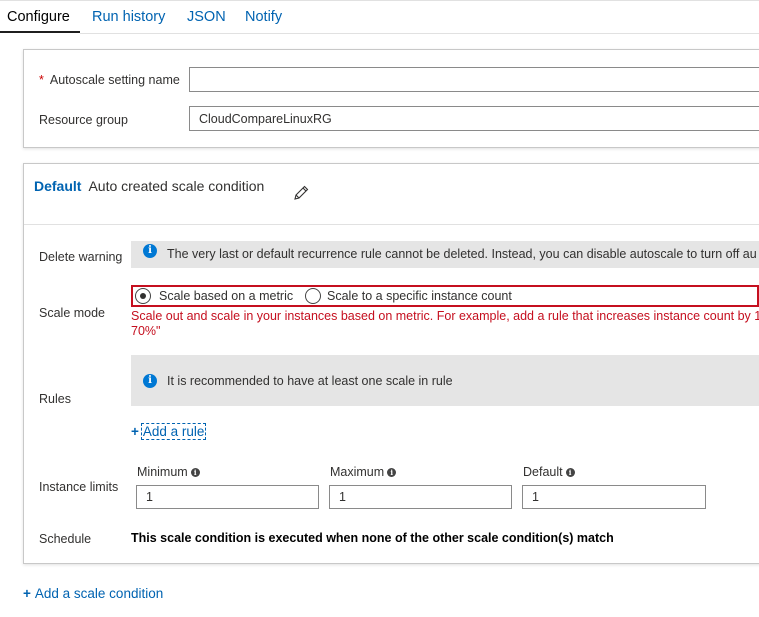 The width and height of the screenshot is (759, 617). I want to click on delete-warning-label: Delete warning, so click(81, 257).